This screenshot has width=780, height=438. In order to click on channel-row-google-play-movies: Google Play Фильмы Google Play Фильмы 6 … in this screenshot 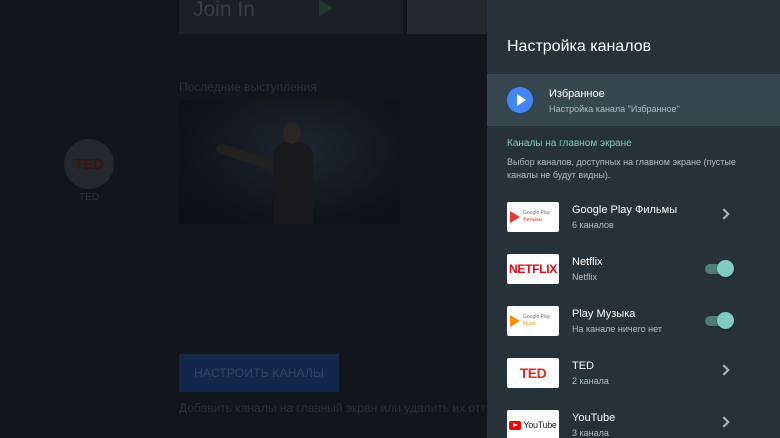, I will do `click(633, 218)`.